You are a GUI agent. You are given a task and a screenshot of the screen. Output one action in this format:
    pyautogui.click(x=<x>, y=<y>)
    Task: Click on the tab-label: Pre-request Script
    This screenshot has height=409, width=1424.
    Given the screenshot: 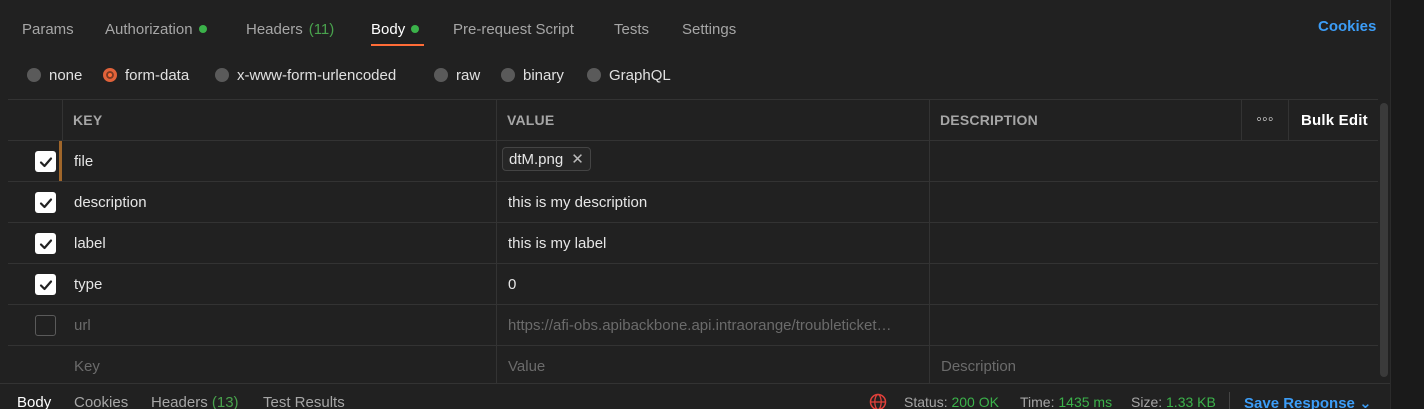 What is the action you would take?
    pyautogui.click(x=513, y=29)
    